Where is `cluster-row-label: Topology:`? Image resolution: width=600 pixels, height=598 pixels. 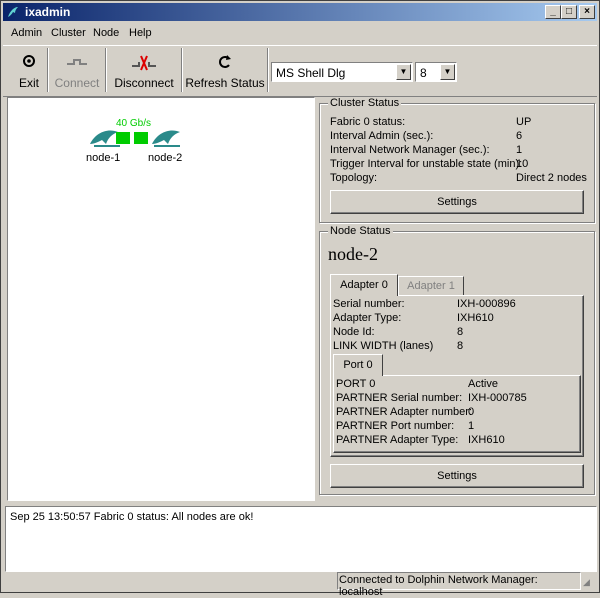
cluster-row-label: Topology: is located at coordinates (354, 178).